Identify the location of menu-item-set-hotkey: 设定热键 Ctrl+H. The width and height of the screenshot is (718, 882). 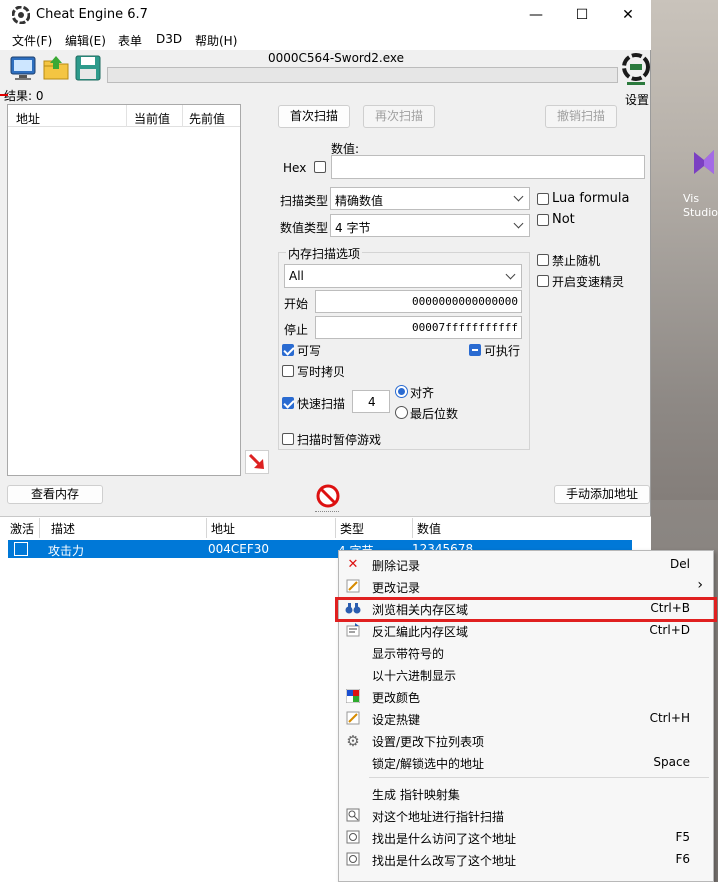
(526, 719).